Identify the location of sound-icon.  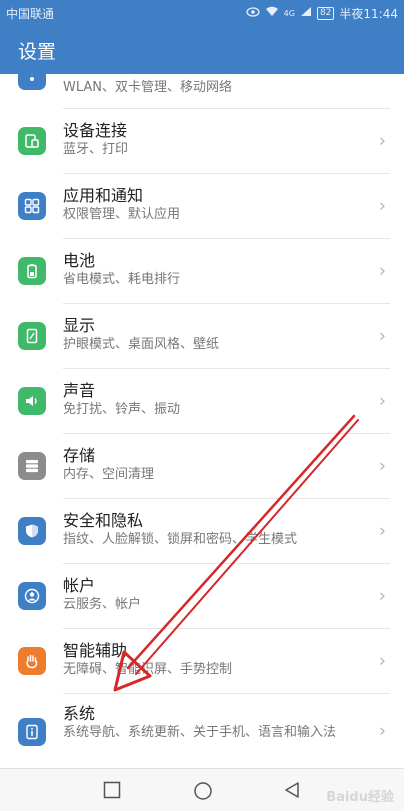
(32, 401).